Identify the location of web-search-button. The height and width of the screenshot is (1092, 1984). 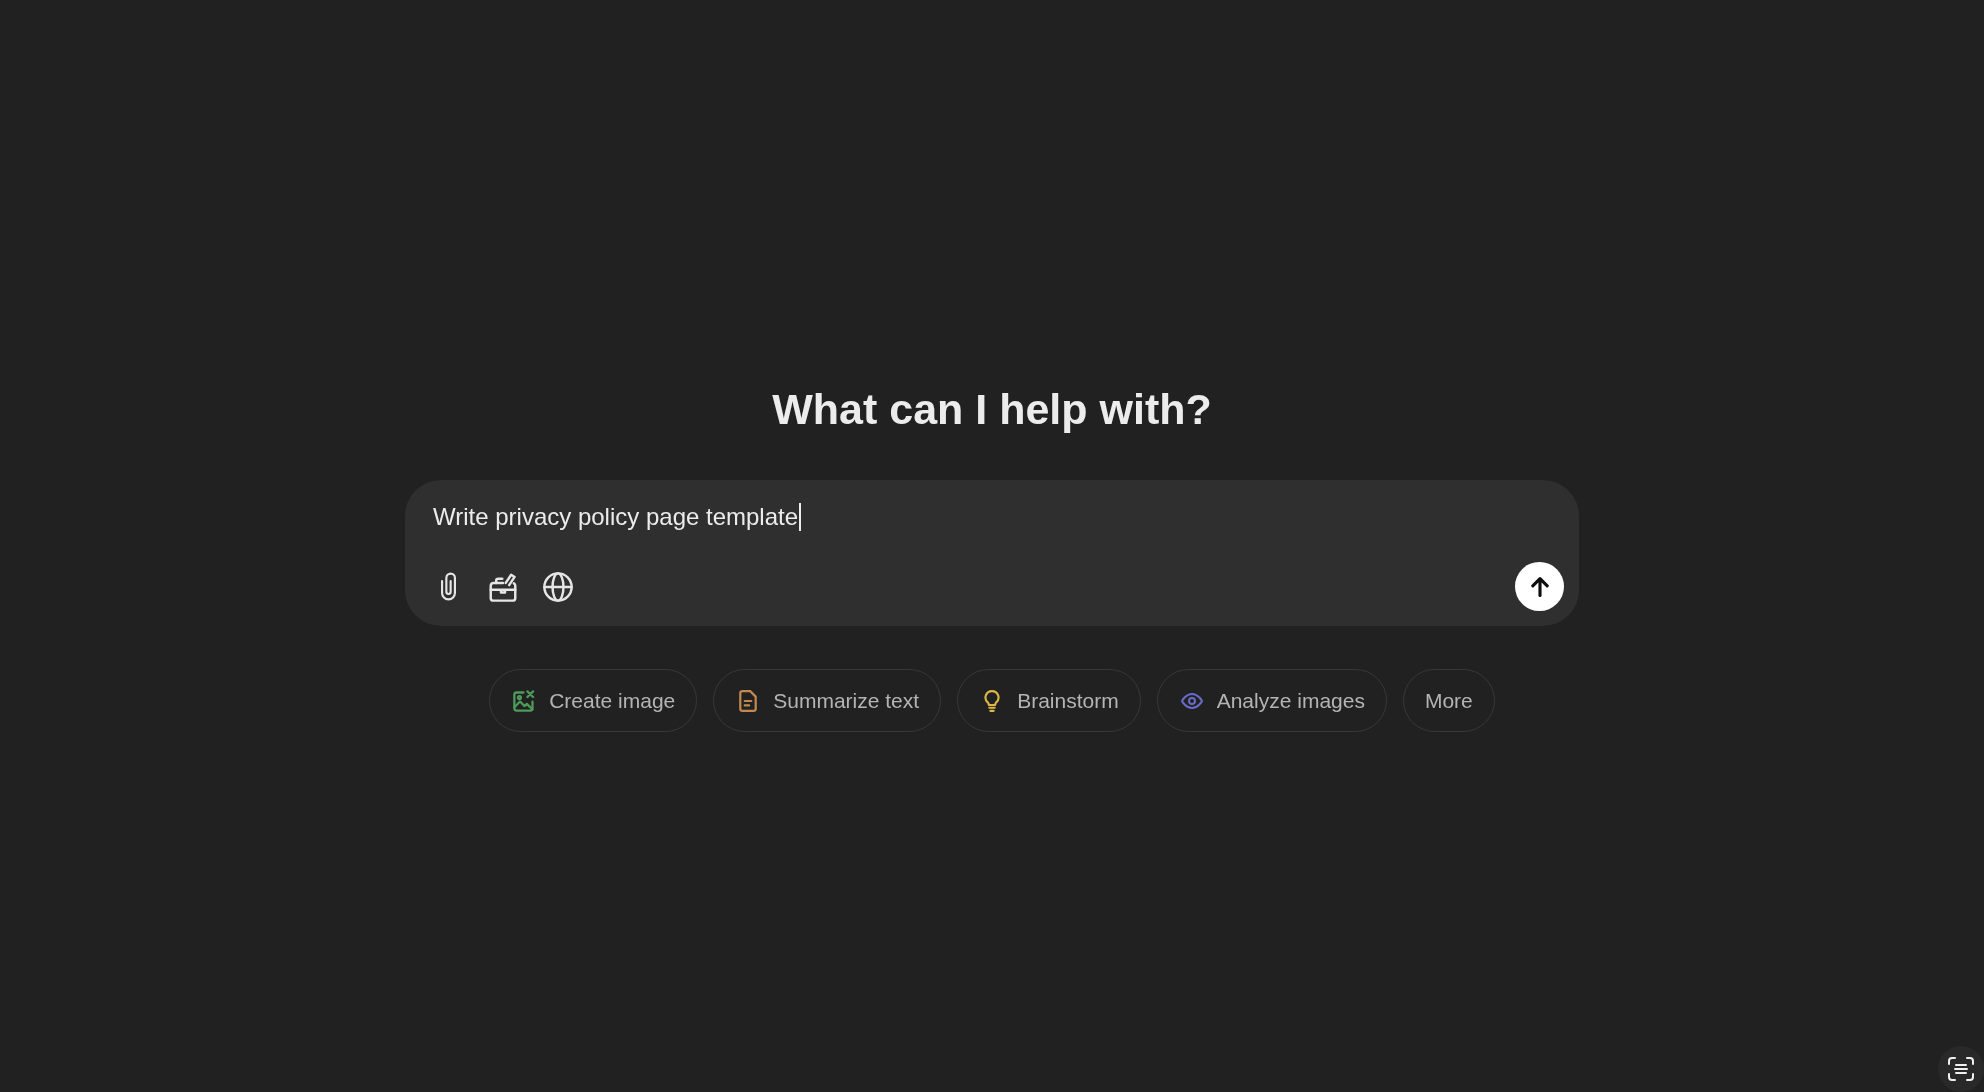
(558, 586).